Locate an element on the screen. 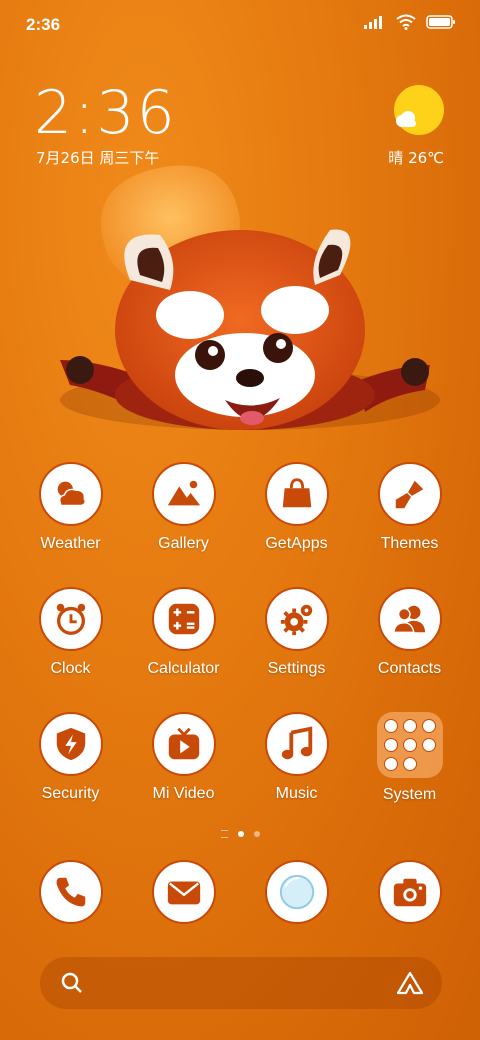  app-label: Themes is located at coordinates (409, 543).